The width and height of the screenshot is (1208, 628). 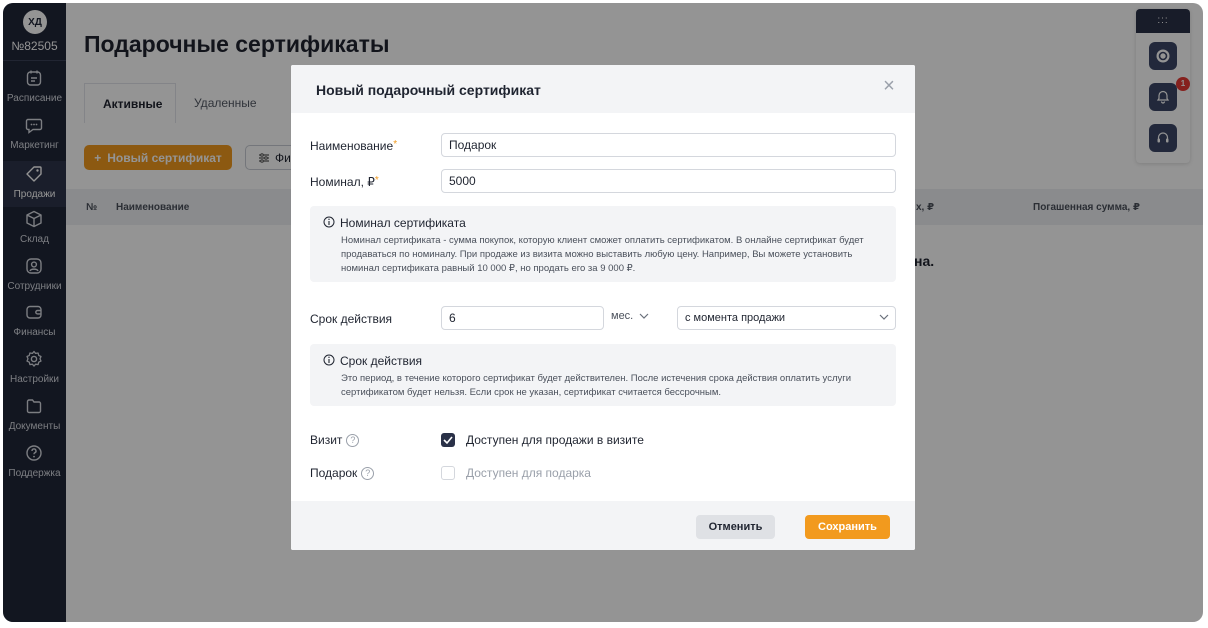 I want to click on visit-label: Визит?, so click(x=335, y=440).